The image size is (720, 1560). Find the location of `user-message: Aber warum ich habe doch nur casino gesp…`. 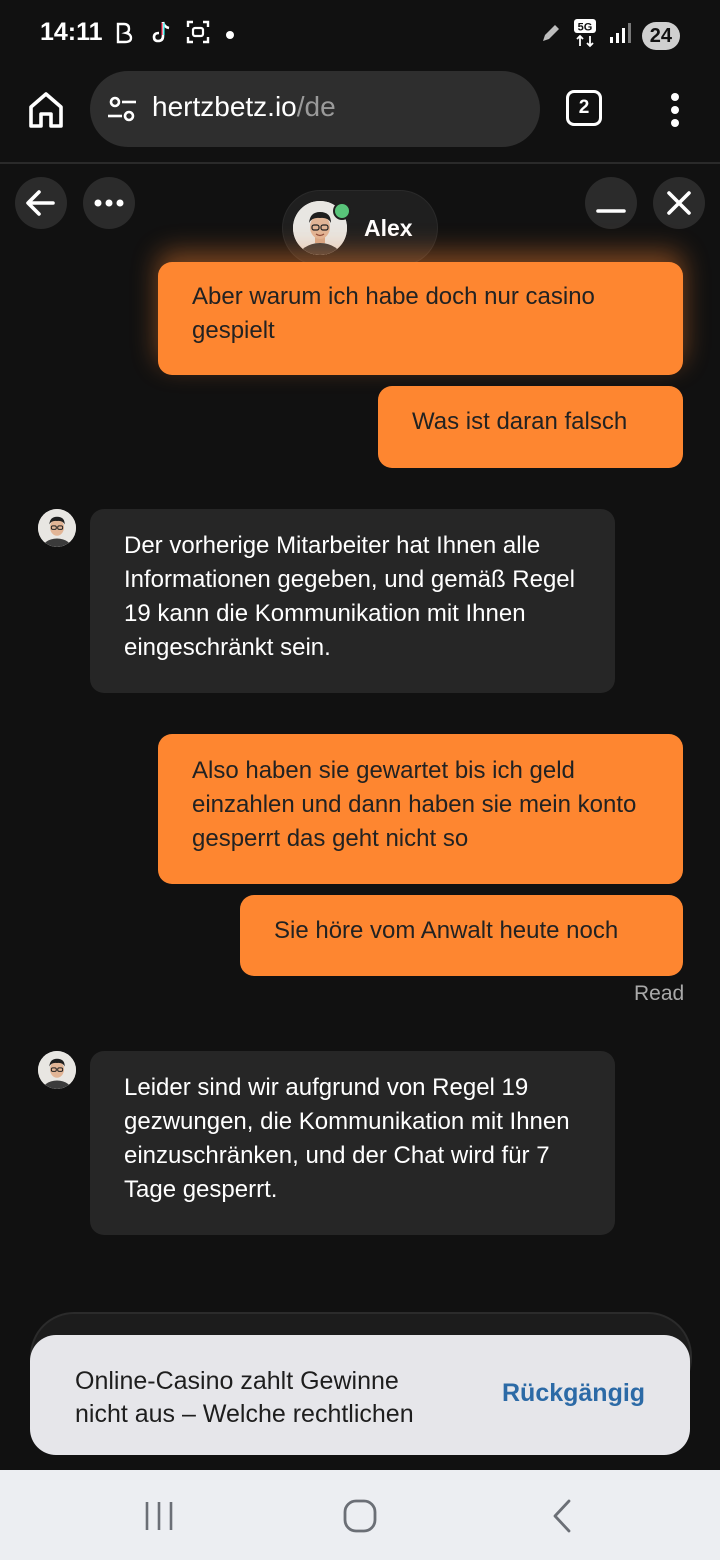

user-message: Aber warum ich habe doch nur casino gesp… is located at coordinates (420, 318).